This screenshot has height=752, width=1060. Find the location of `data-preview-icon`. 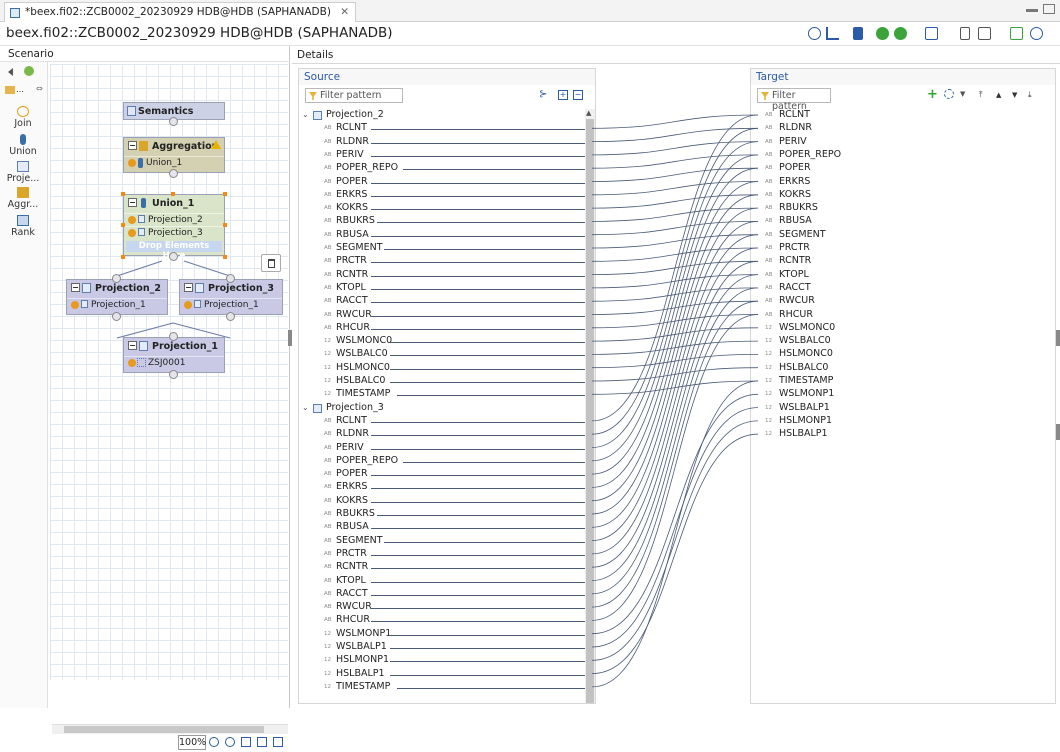

data-preview-icon is located at coordinates (931, 33).